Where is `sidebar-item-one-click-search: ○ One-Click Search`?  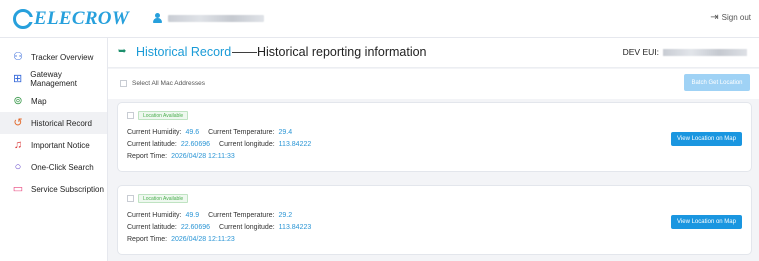 sidebar-item-one-click-search: ○ One-Click Search is located at coordinates (53, 167).